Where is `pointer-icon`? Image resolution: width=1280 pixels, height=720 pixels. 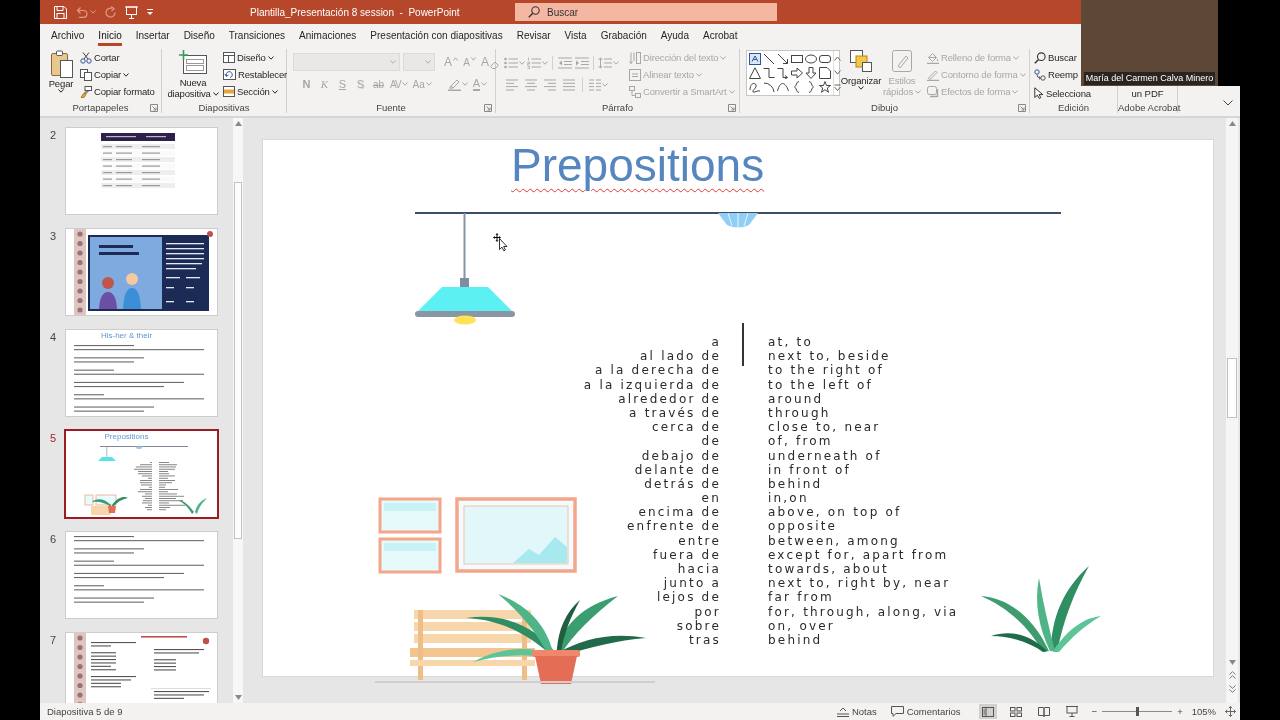 pointer-icon is located at coordinates (1039, 93).